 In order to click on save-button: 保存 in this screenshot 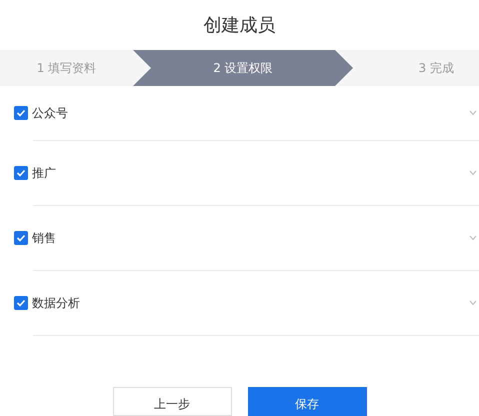, I will do `click(307, 401)`.